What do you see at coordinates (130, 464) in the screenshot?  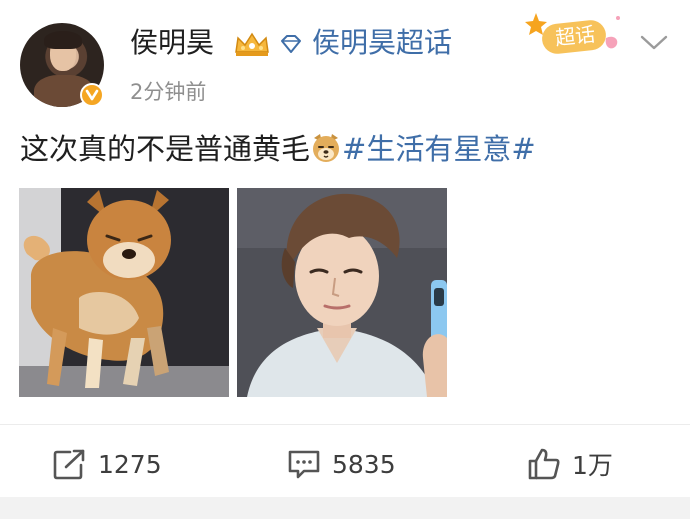 I see `repost-count: 1275` at bounding box center [130, 464].